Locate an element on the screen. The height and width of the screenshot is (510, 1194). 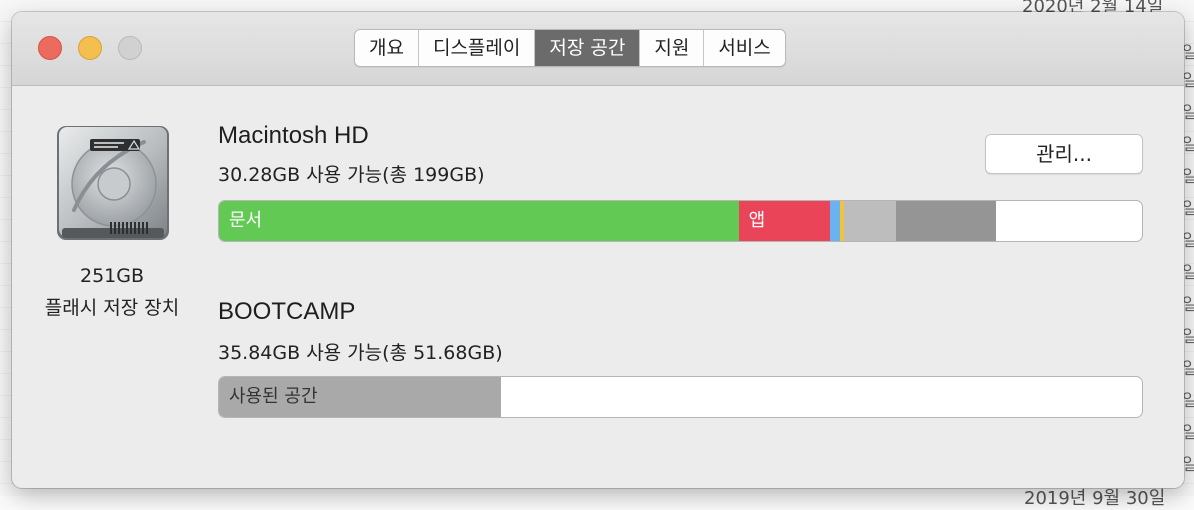
title-bar: 개요 디스플레이 저장 공간 지원 서비스 is located at coordinates (598, 49).